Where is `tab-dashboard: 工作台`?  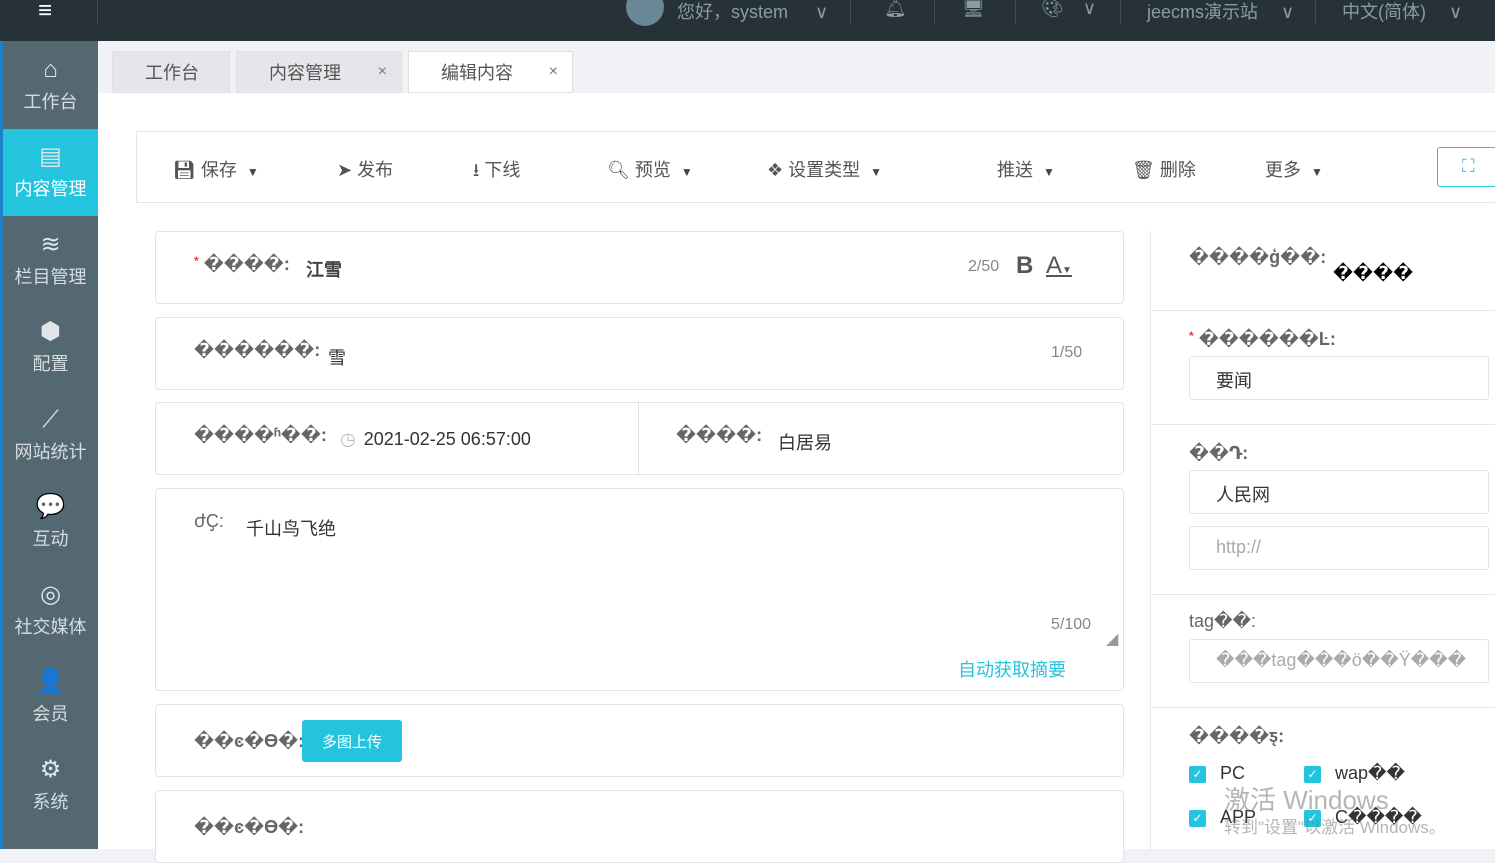 tab-dashboard: 工作台 is located at coordinates (171, 72).